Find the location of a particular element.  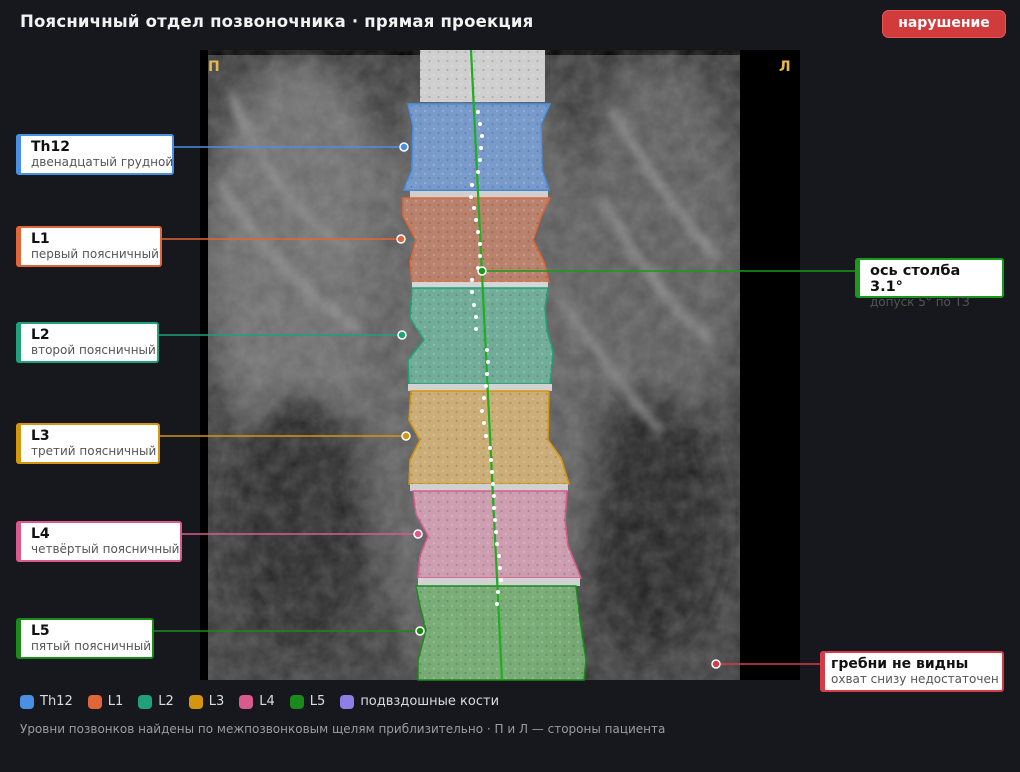

callout-l2: L2 второй поясничный is located at coordinates (87, 342).